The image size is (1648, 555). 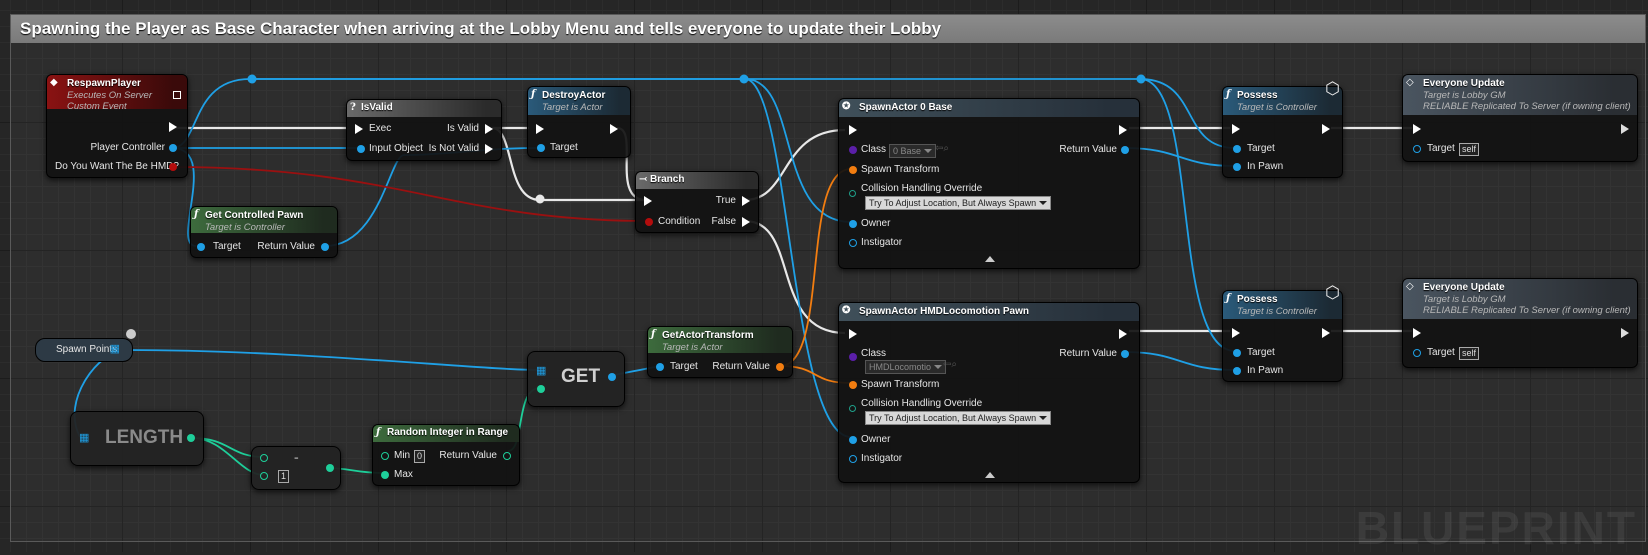 I want to click on is-not-valid-exec-pin, so click(x=489, y=149).